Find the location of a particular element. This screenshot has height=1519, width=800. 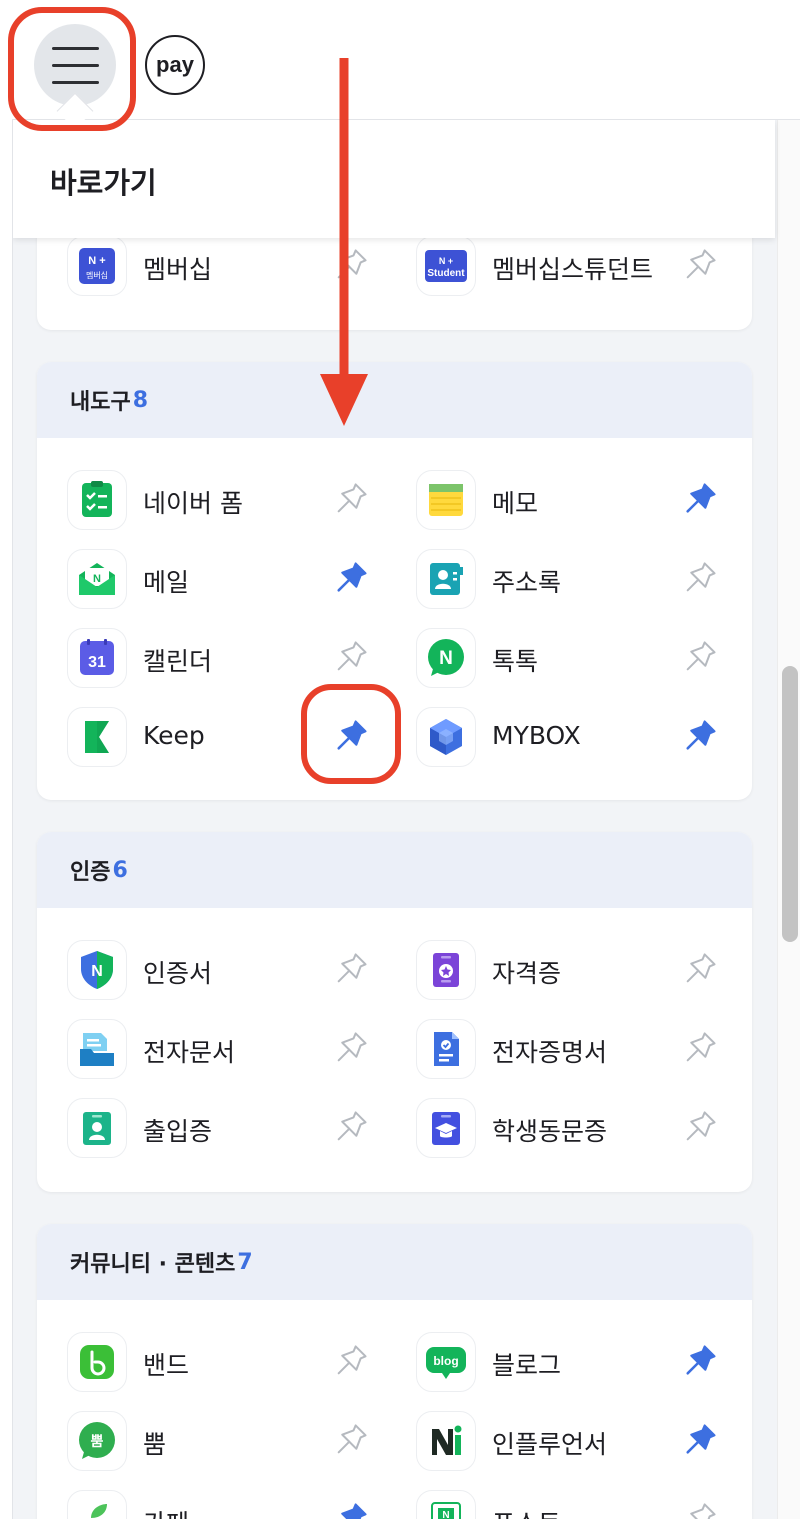

item-label: 블로그 is located at coordinates (527, 1365).